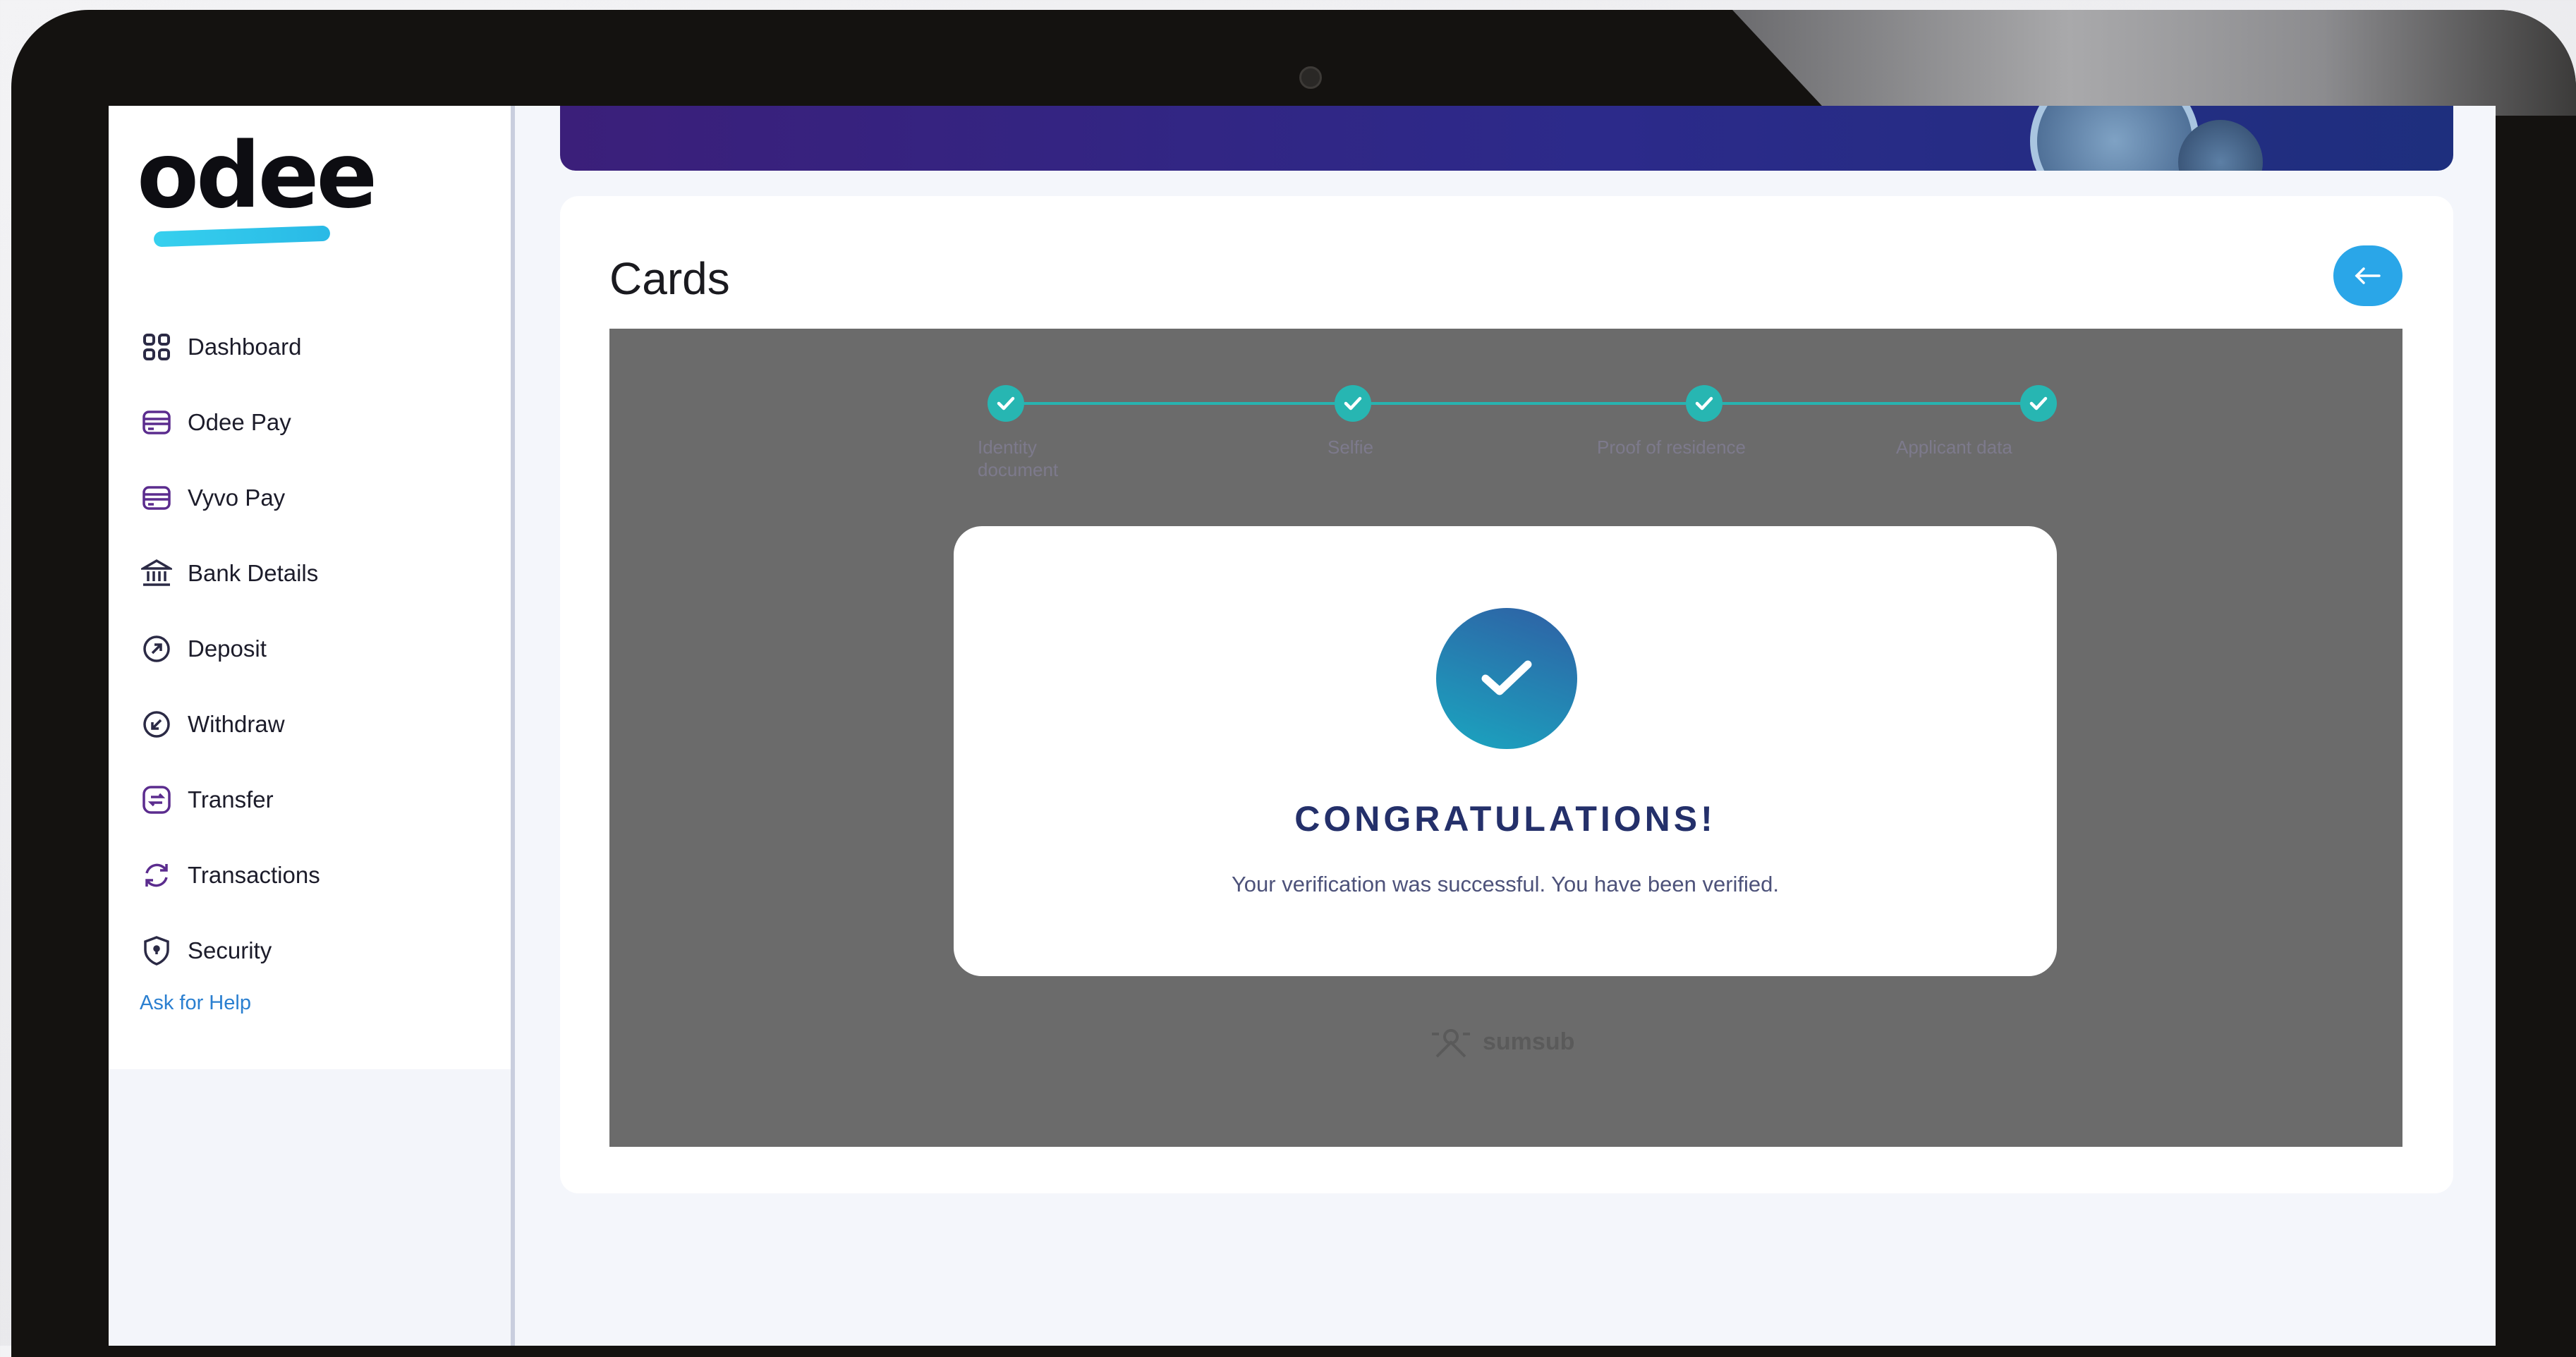 The height and width of the screenshot is (1357, 2576). I want to click on page-title: Cards, so click(669, 278).